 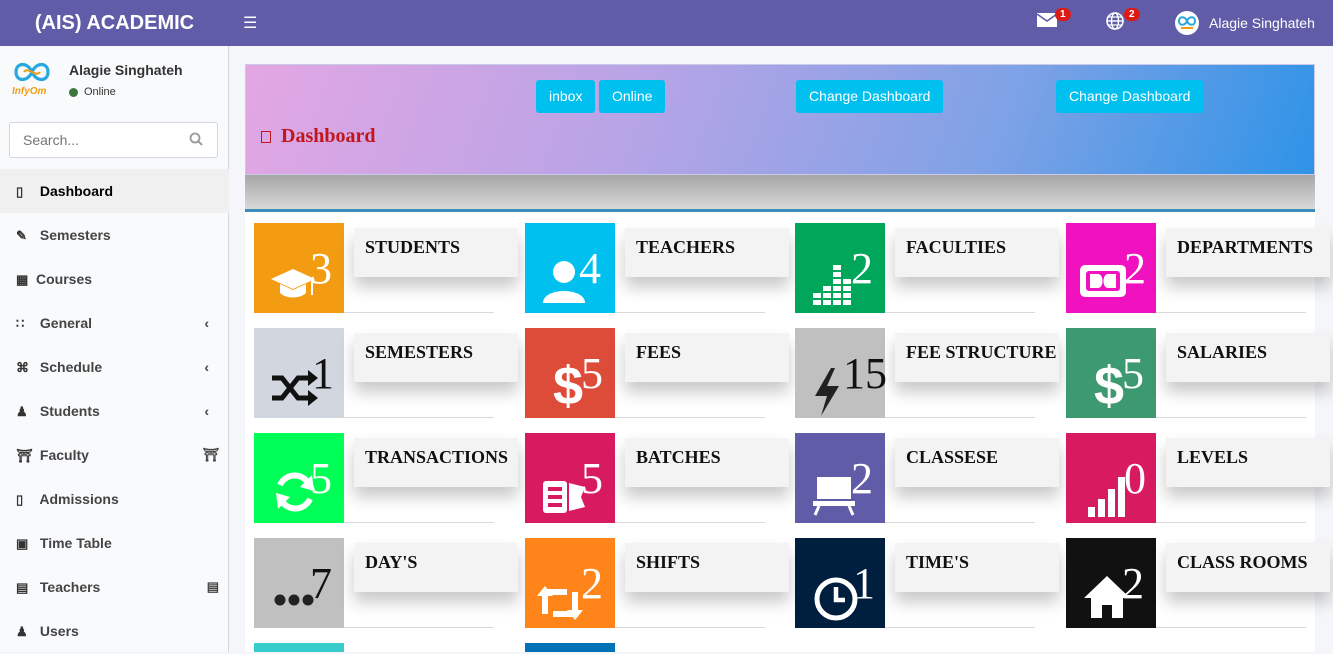 What do you see at coordinates (114, 587) in the screenshot?
I see `sidebar-item-teachers: ▤ Teachers ▤` at bounding box center [114, 587].